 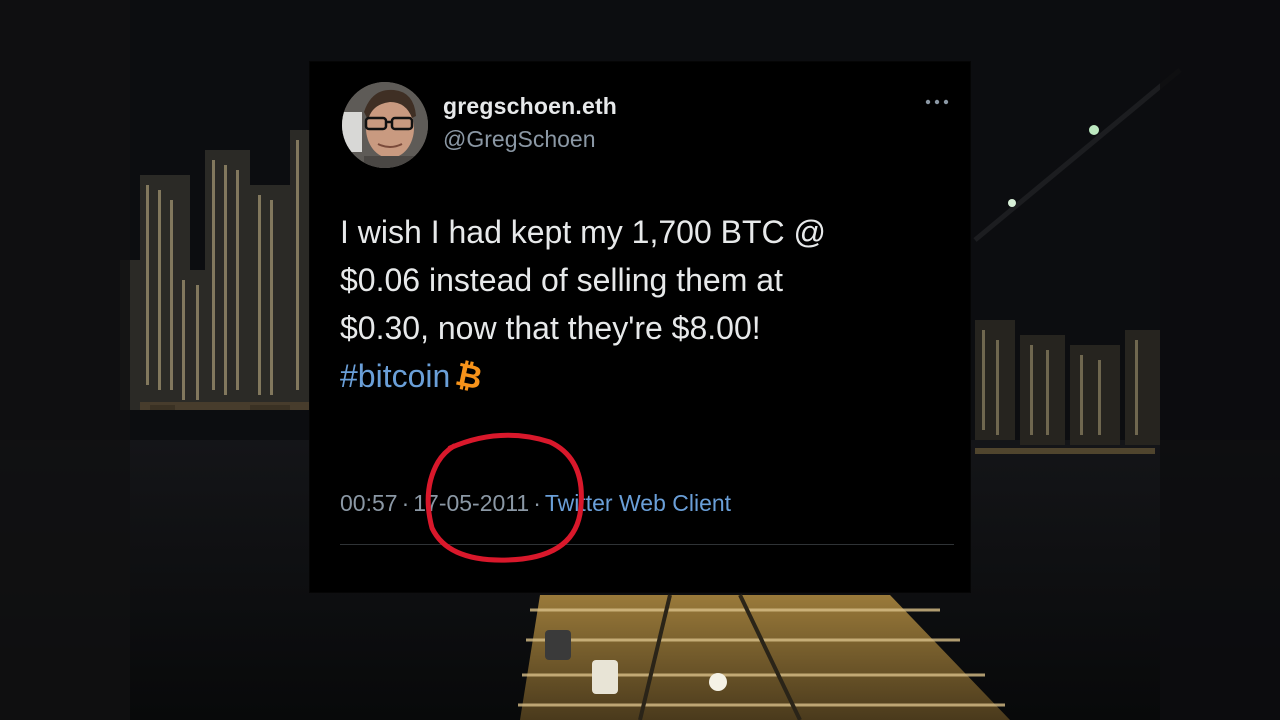 I want to click on hashtag-link: #bitcoin, so click(x=395, y=376).